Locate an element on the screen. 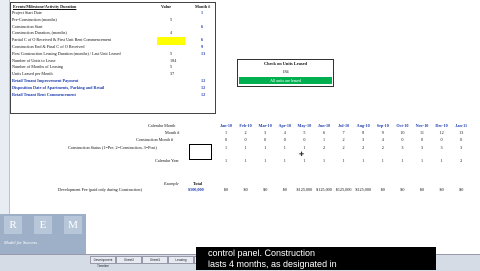  calendar-month-cell: Dec-10 is located at coordinates (442, 125).